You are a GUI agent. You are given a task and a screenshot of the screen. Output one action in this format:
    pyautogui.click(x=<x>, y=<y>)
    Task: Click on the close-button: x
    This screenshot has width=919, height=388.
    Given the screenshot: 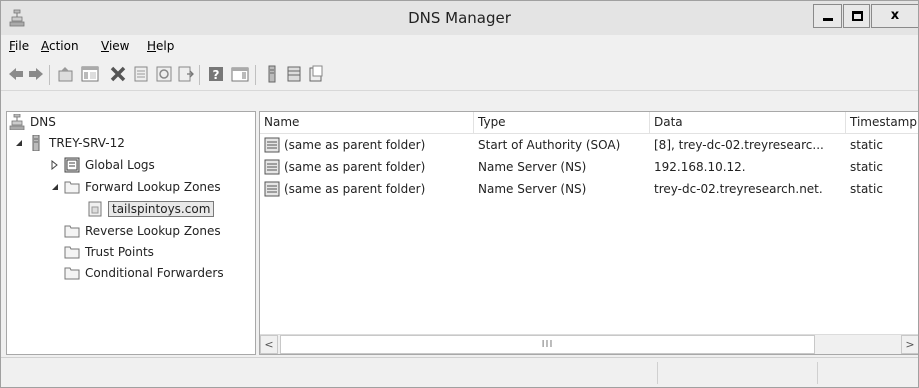 What is the action you would take?
    pyautogui.click(x=894, y=16)
    